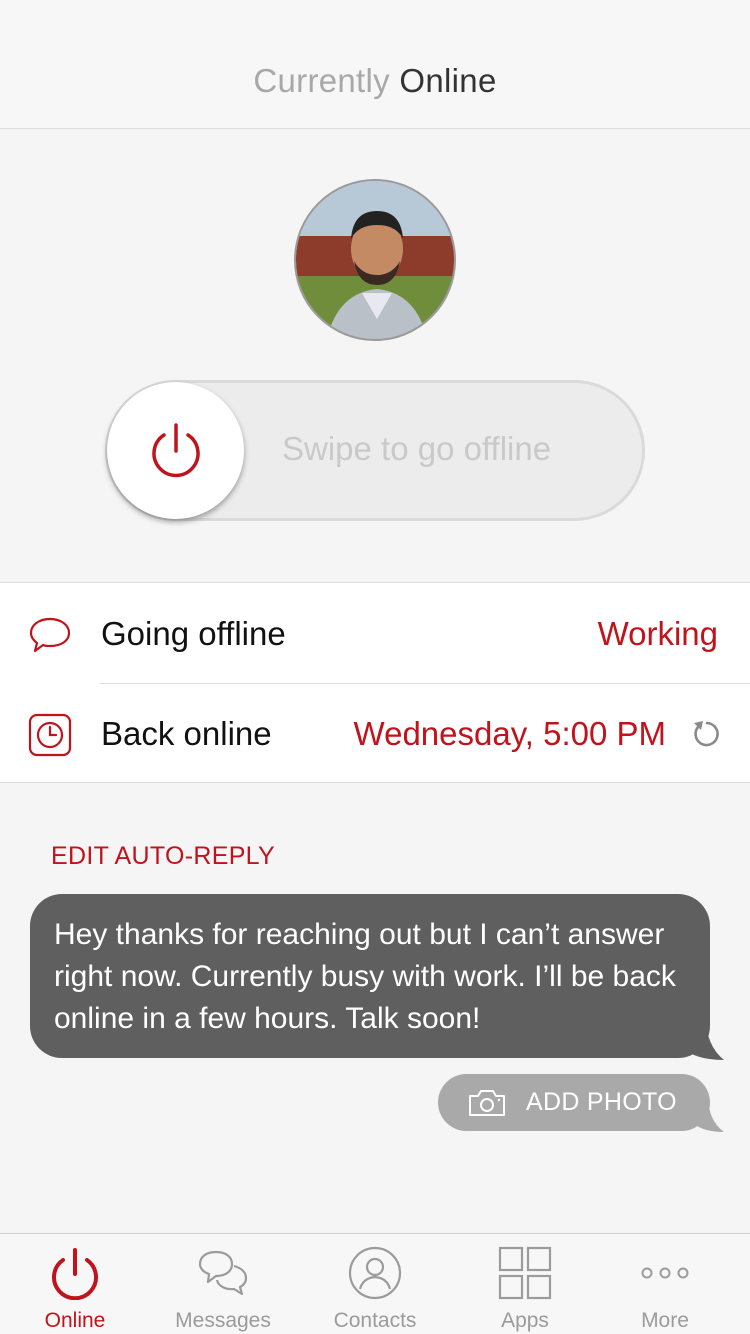  I want to click on grid-icon, so click(525, 1273).